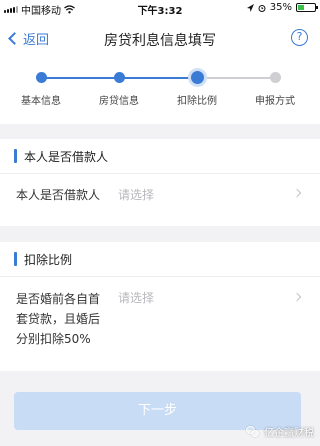 The height and width of the screenshot is (446, 320). Describe the element at coordinates (119, 83) in the screenshot. I see `step-loan-info: 房贷信息` at that location.